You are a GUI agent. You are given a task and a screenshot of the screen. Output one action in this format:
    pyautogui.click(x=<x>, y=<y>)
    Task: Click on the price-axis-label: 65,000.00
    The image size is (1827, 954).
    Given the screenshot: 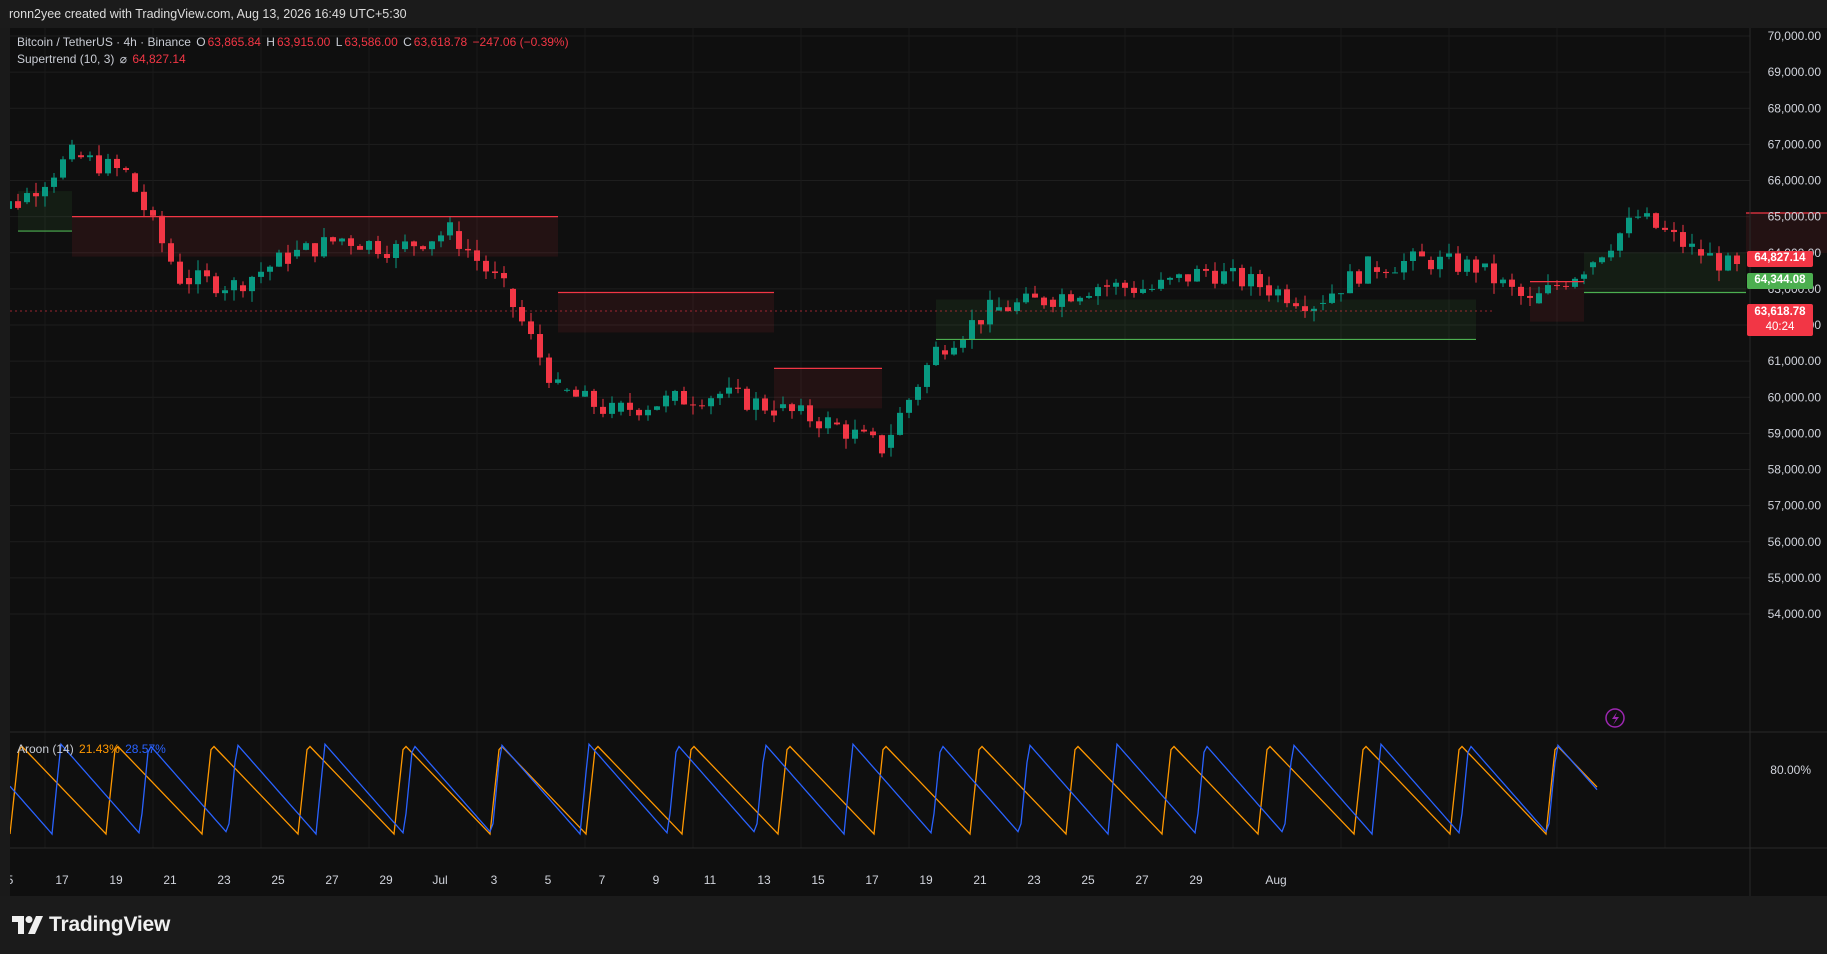 What is the action you would take?
    pyautogui.click(x=1795, y=217)
    